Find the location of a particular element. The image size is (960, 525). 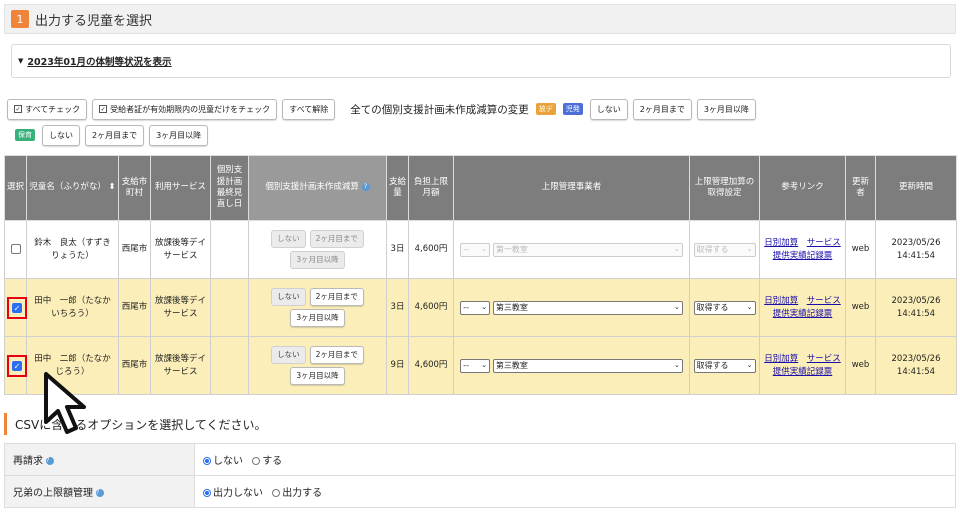

child-plan-date is located at coordinates (229, 307).